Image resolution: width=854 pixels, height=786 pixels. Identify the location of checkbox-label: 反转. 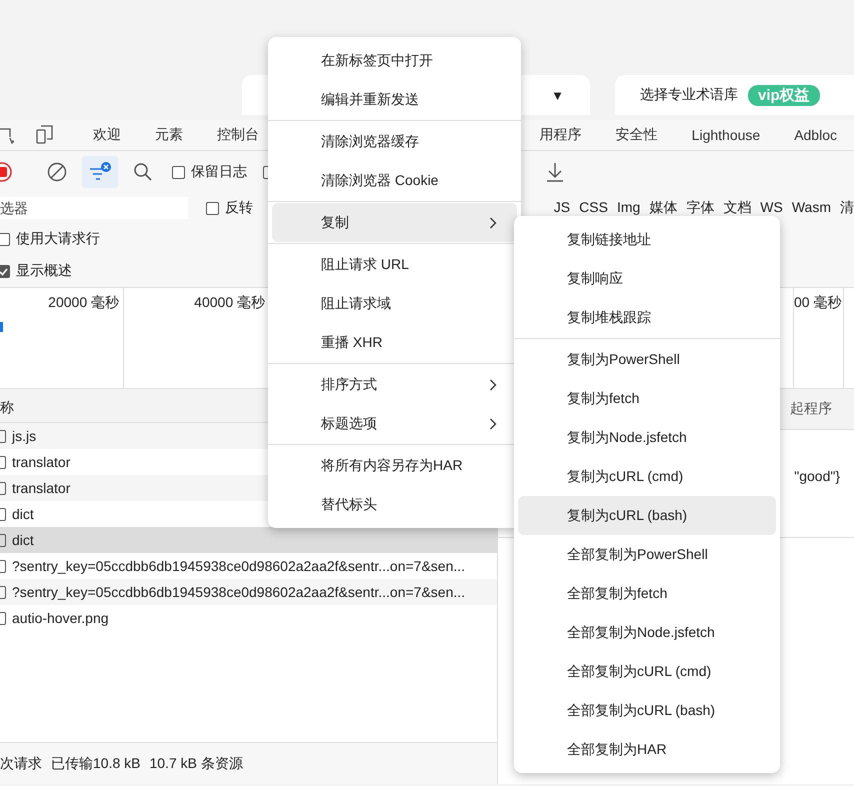
(239, 208).